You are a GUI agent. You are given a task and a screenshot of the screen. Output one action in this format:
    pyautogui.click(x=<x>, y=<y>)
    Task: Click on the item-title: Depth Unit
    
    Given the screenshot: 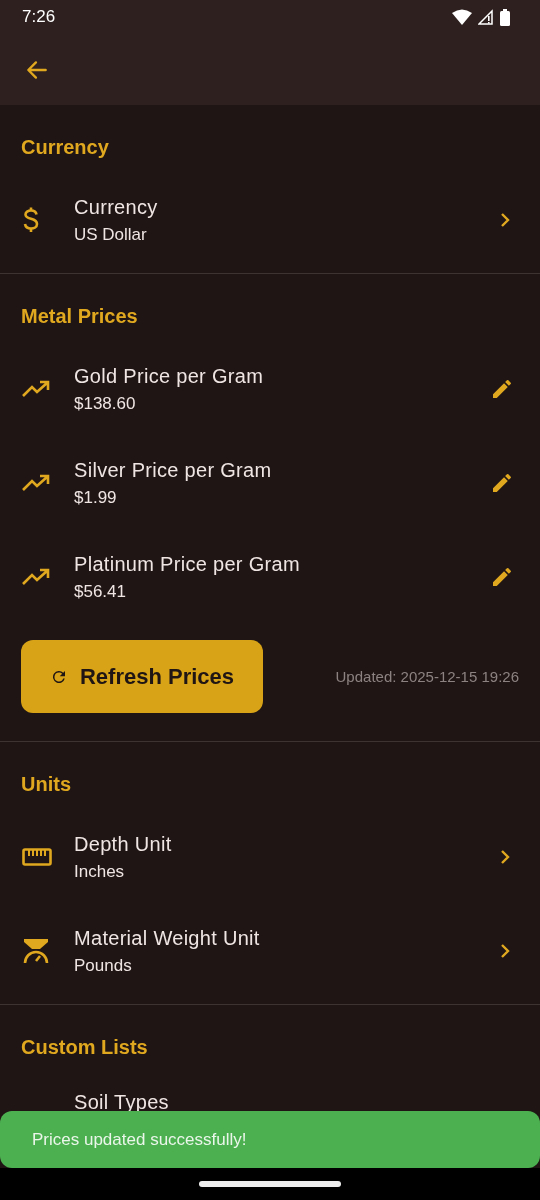 What is the action you would take?
    pyautogui.click(x=123, y=844)
    